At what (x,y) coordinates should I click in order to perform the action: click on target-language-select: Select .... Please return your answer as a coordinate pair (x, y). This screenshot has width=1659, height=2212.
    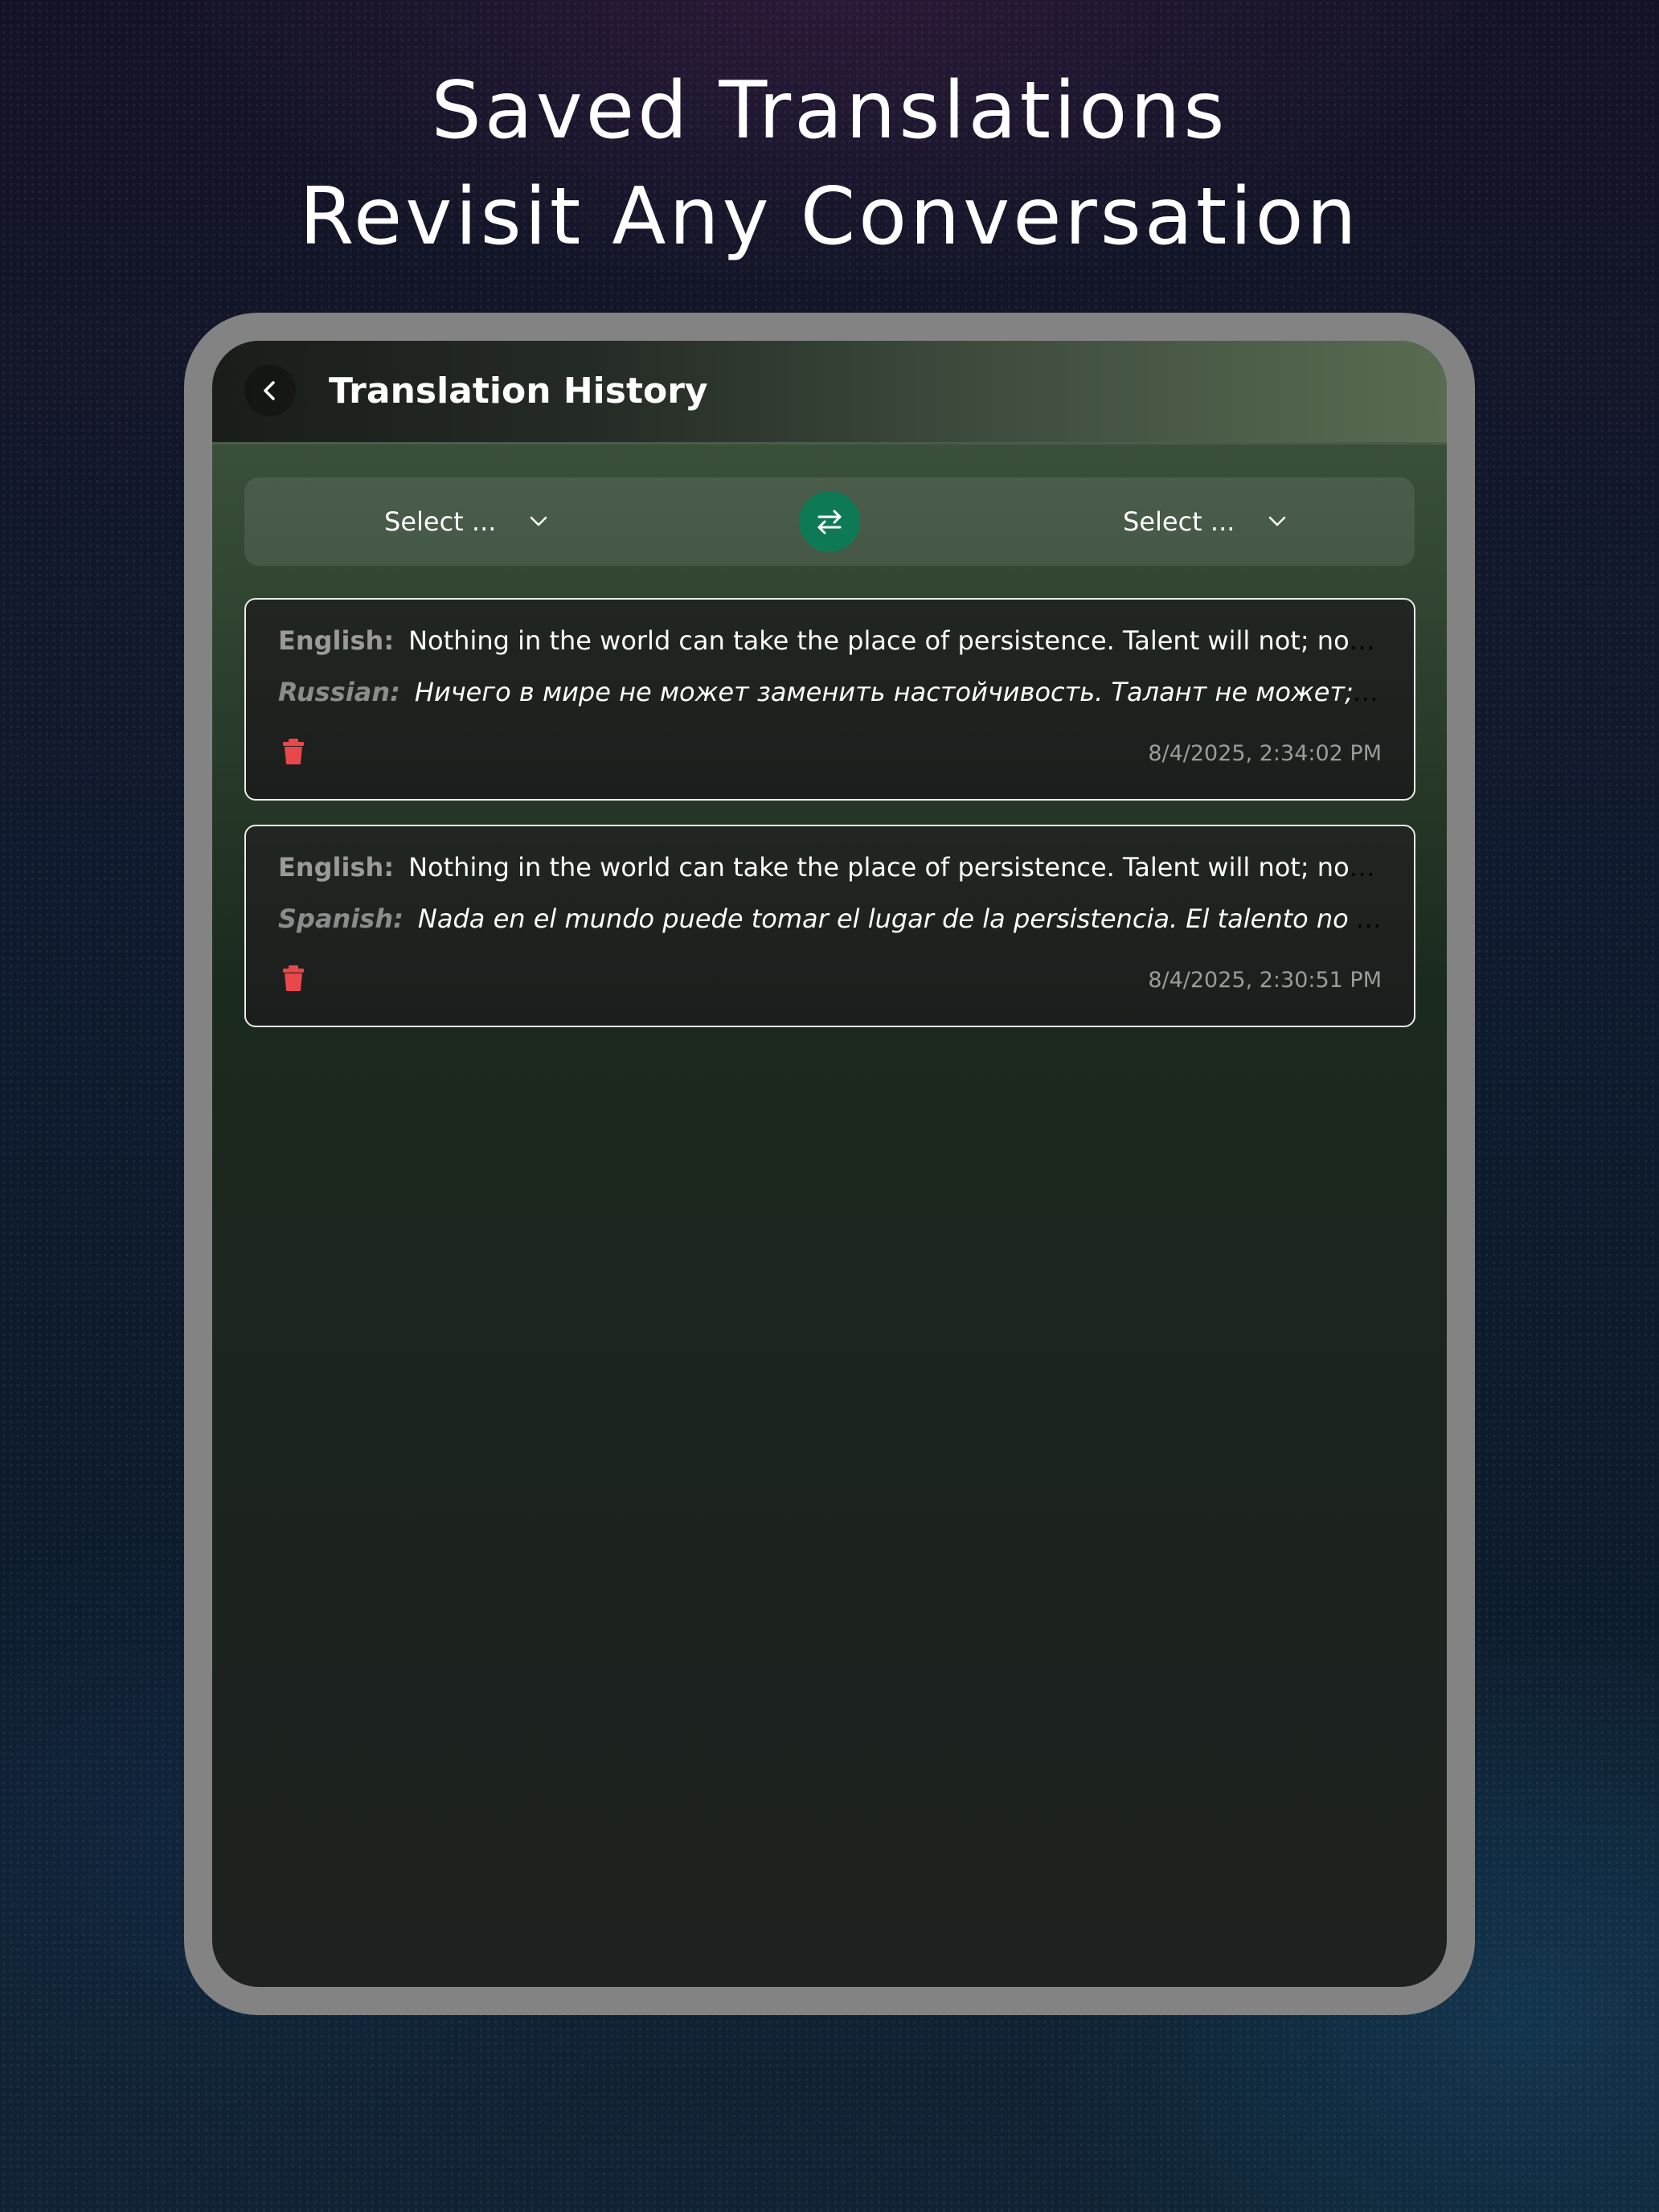
    Looking at the image, I should click on (1205, 521).